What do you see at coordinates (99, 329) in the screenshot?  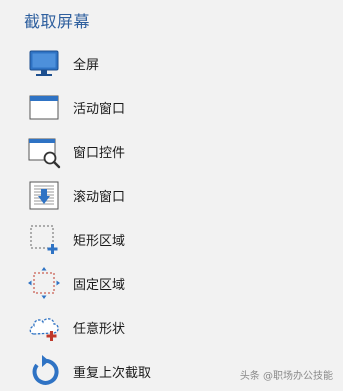 I see `menu-item-label: 任意形状` at bounding box center [99, 329].